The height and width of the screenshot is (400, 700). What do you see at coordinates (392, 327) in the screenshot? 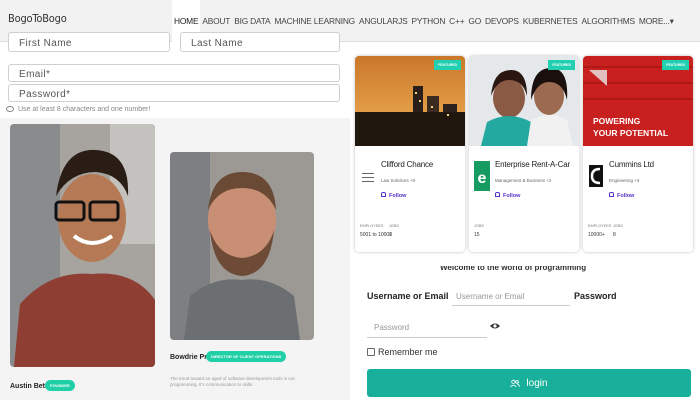
I see `password-placeholder: Password` at bounding box center [392, 327].